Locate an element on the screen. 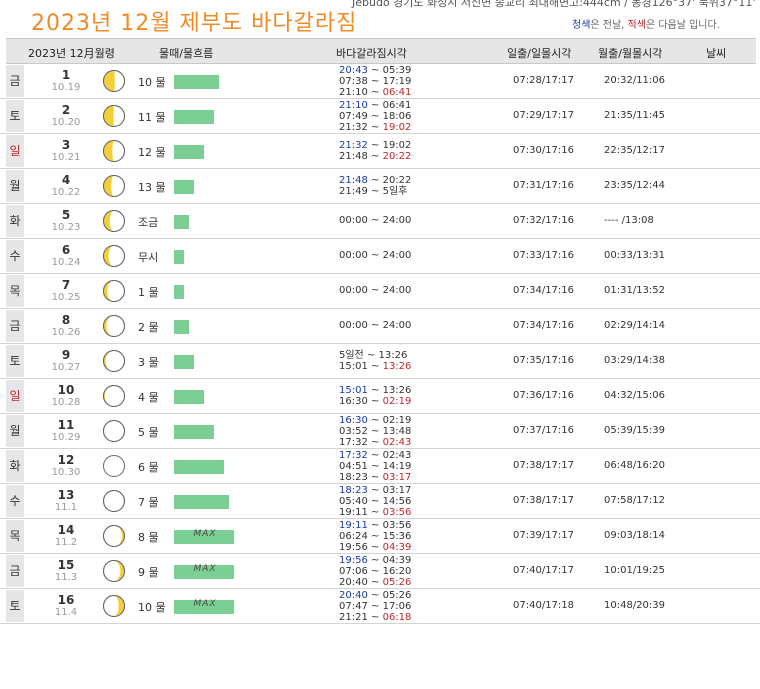  solar-day: 13 is located at coordinates (66, 495).